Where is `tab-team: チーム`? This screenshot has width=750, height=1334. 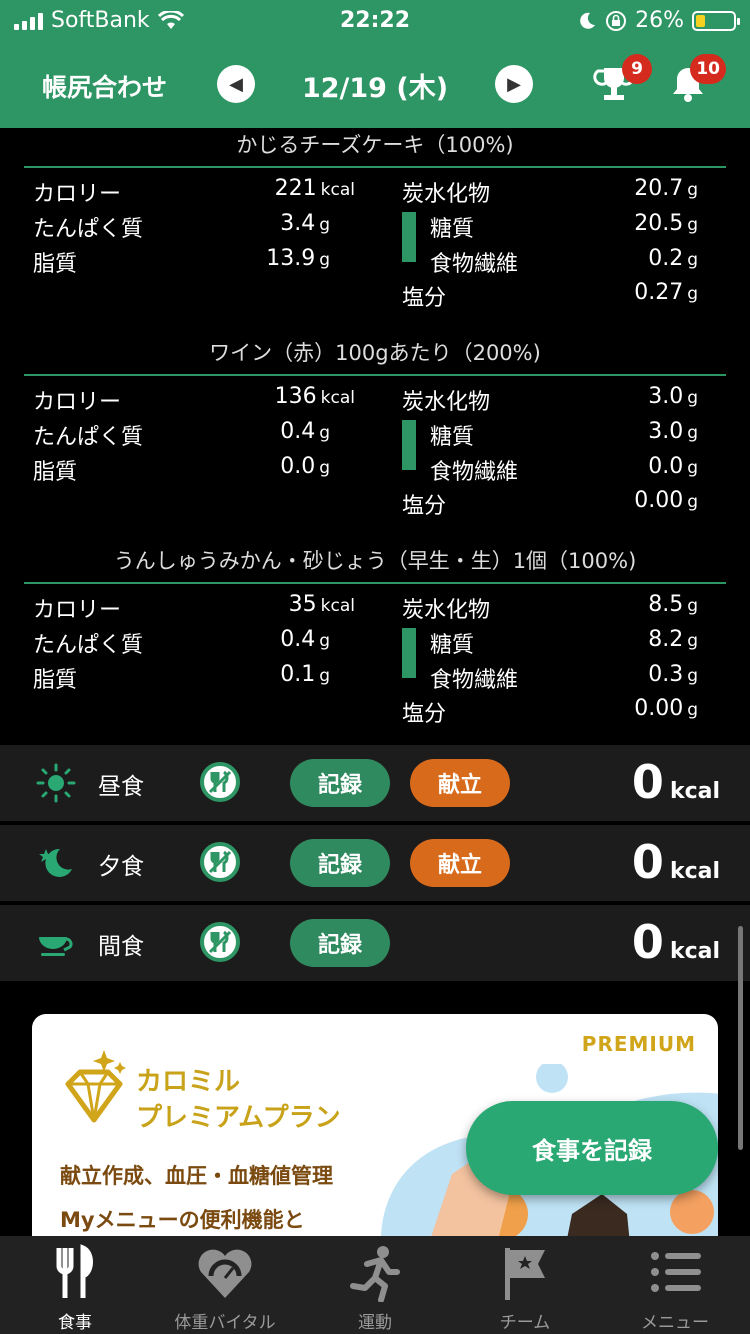 tab-team: チーム is located at coordinates (525, 1285).